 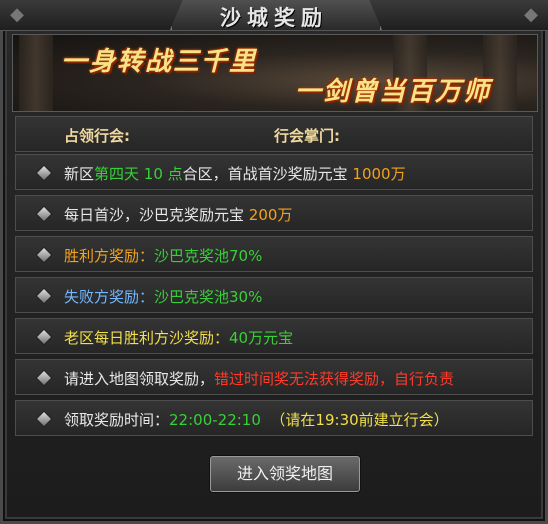 What do you see at coordinates (379, 174) in the screenshot?
I see `reward-text-segment: 1000万` at bounding box center [379, 174].